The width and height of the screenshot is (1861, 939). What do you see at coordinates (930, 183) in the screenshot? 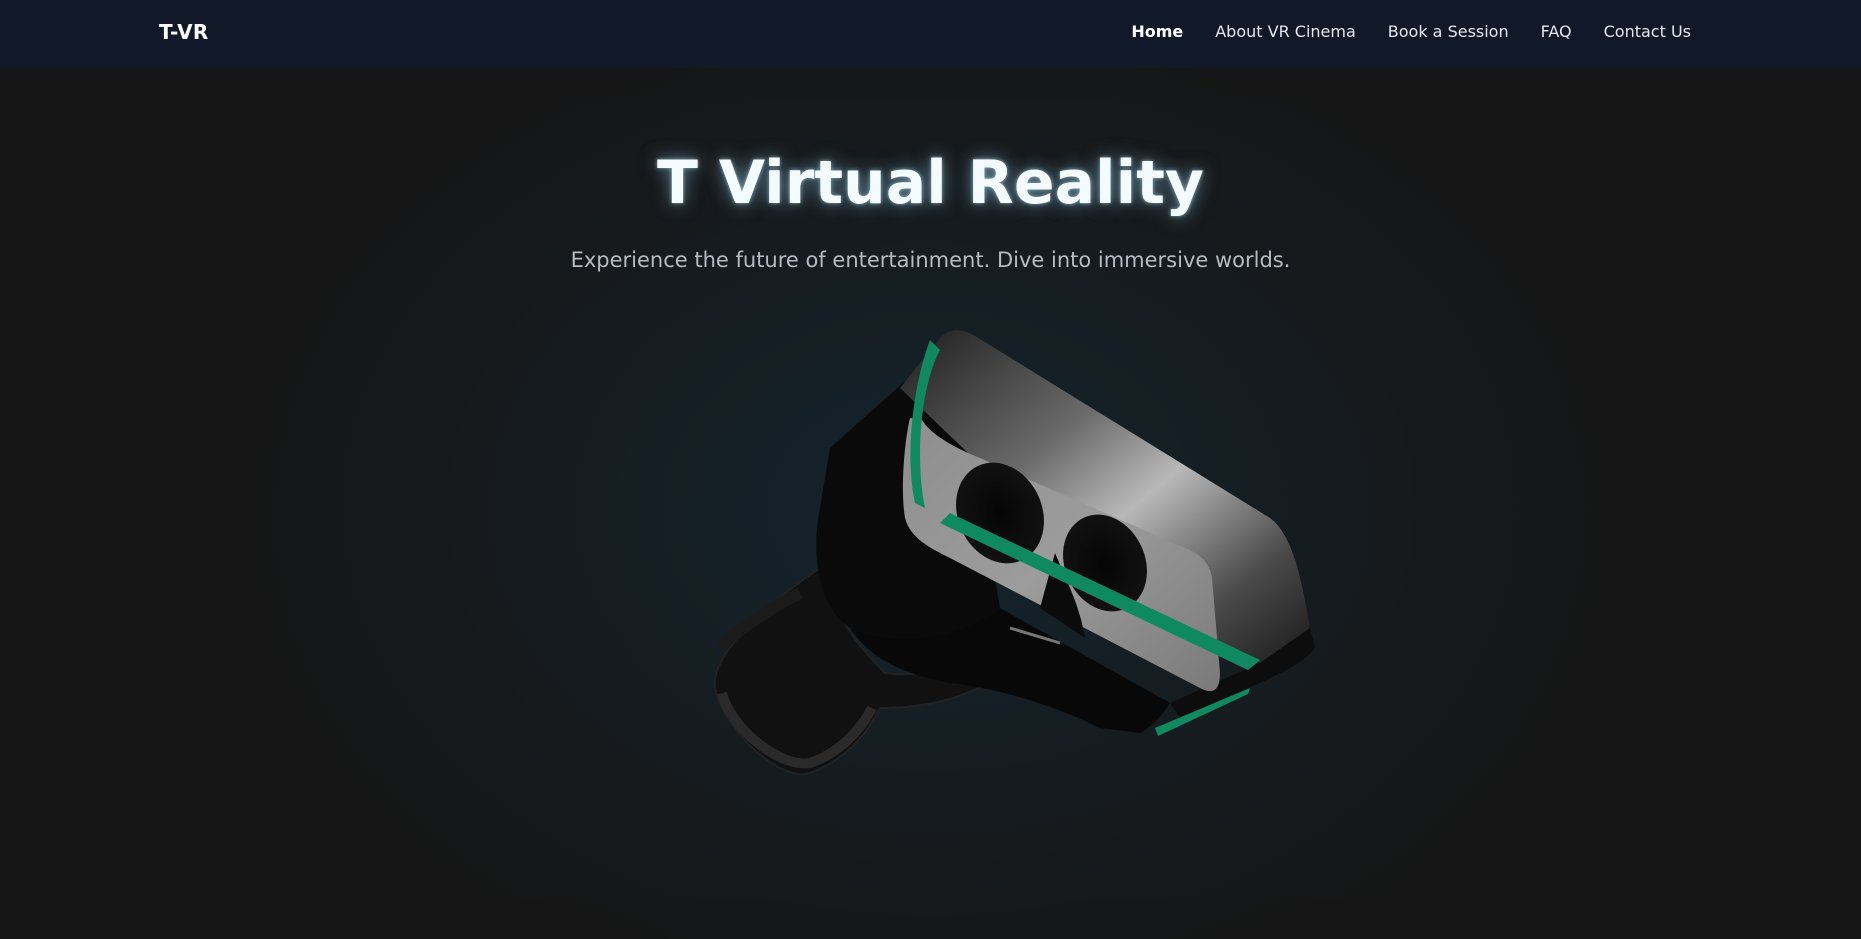
I see `hero-title: T Virtual Reality` at bounding box center [930, 183].